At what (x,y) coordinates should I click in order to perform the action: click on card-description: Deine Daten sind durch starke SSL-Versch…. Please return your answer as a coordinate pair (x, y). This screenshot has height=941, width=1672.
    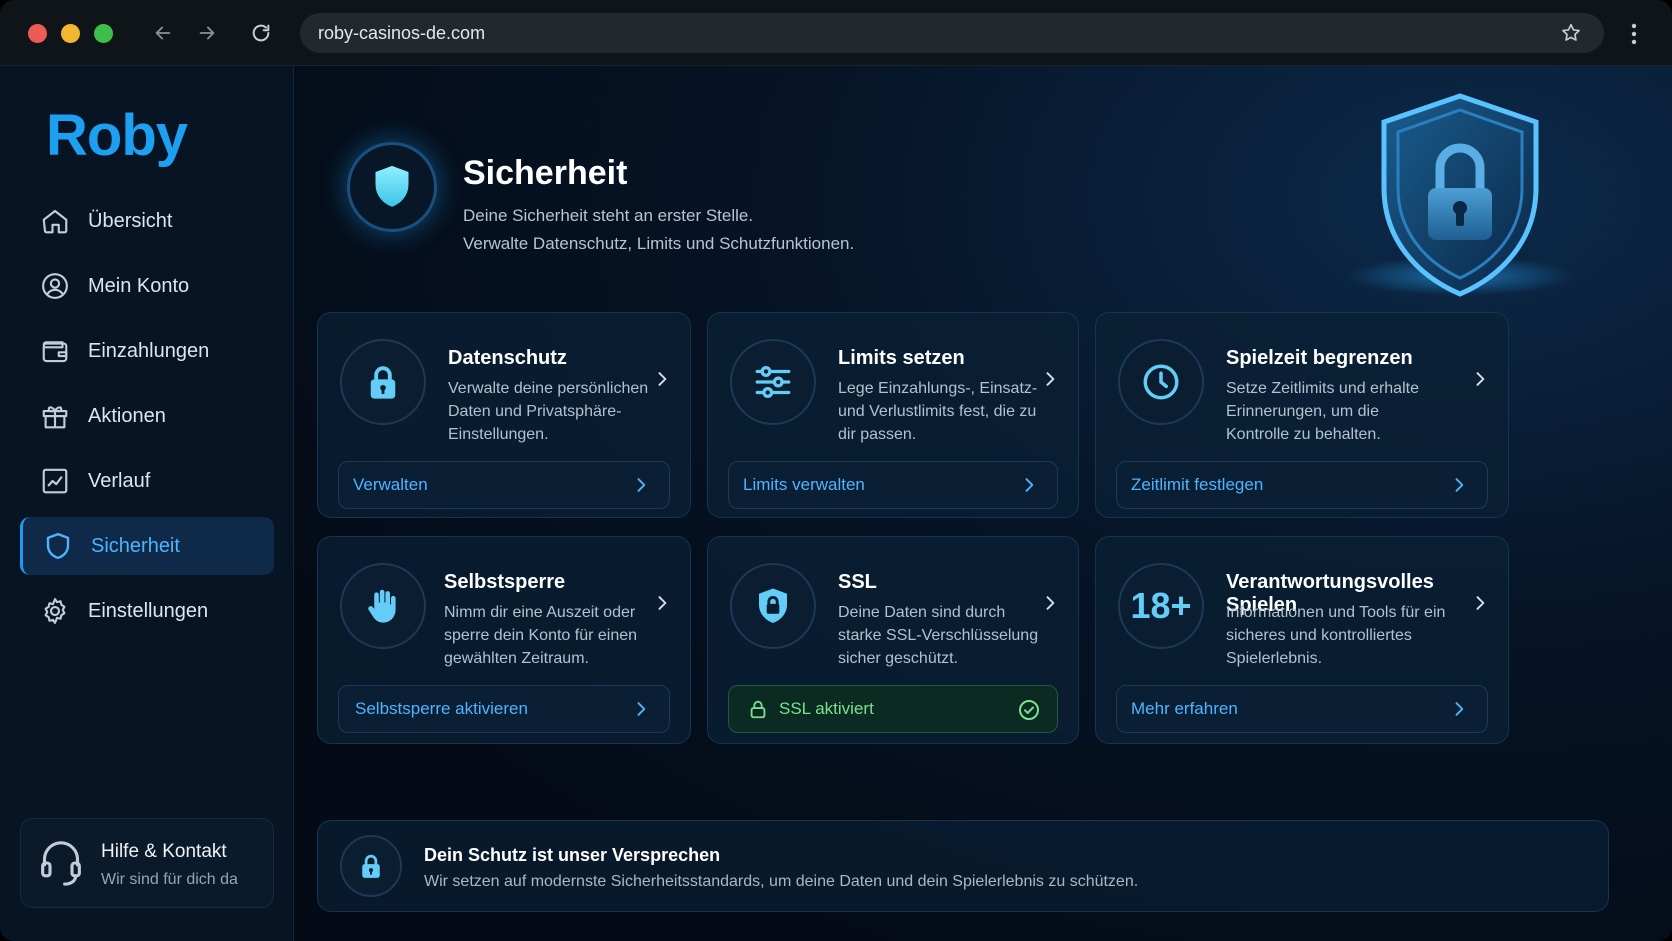
    Looking at the image, I should click on (938, 635).